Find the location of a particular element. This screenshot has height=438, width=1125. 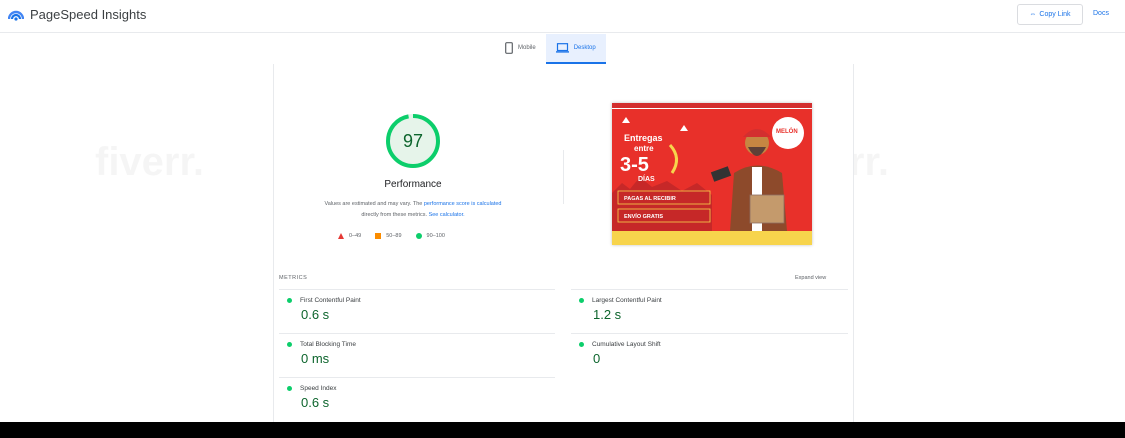

score-calculated-link: performance score is calculated is located at coordinates (463, 204).